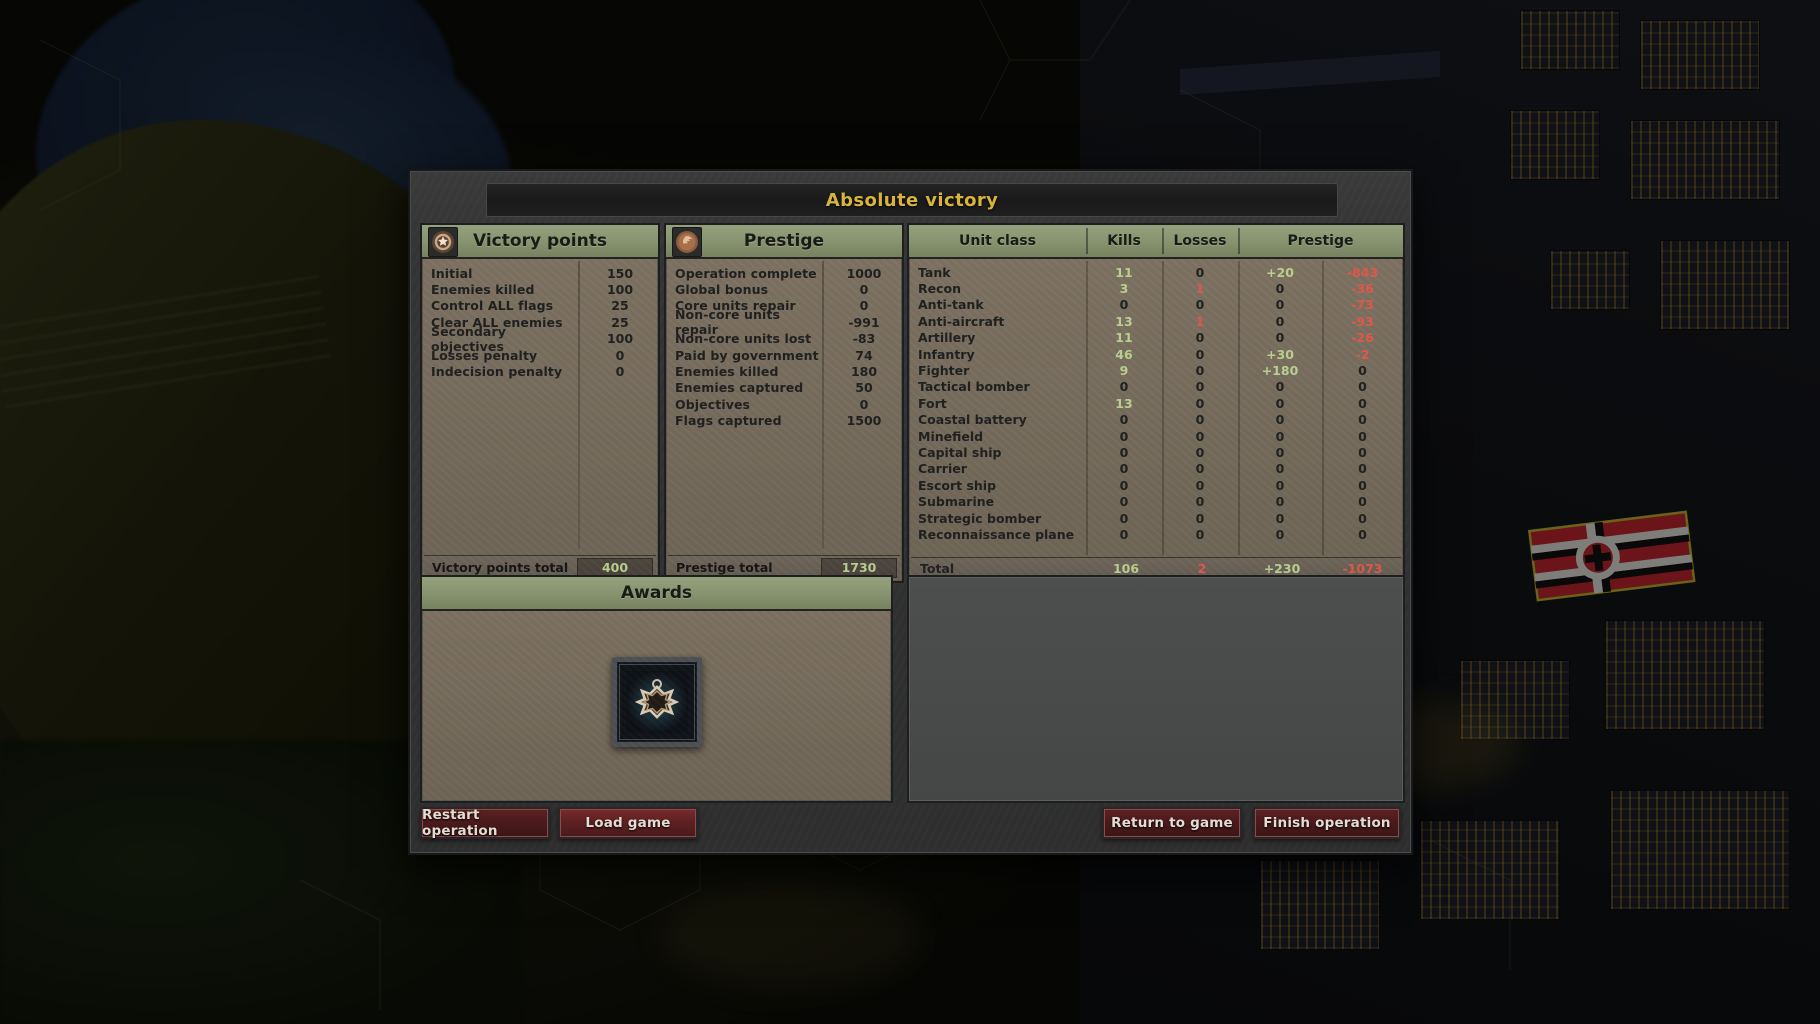  Describe the element at coordinates (1172, 823) in the screenshot. I see `return-to-game-button: Return to game` at that location.